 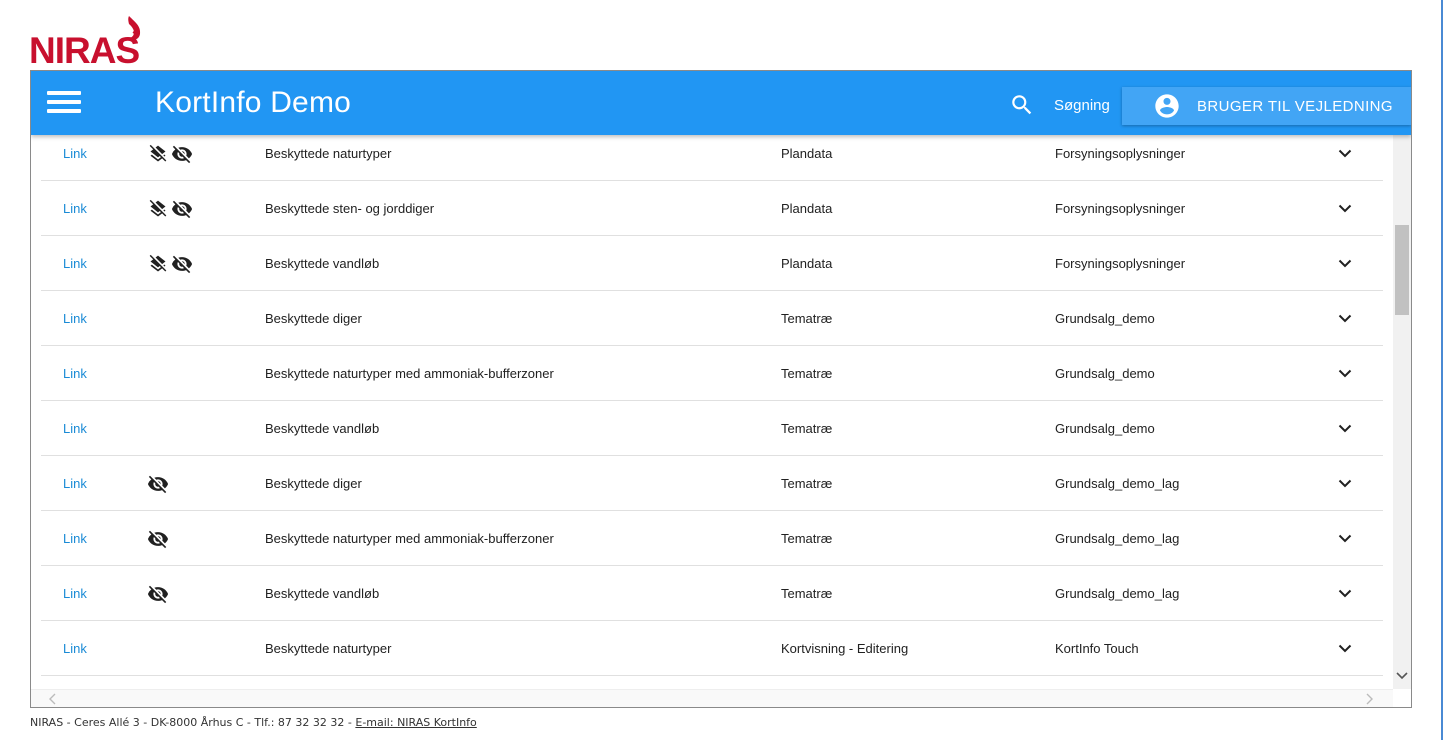 What do you see at coordinates (1097, 648) in the screenshot?
I see `row-group: KortInfo Touch` at bounding box center [1097, 648].